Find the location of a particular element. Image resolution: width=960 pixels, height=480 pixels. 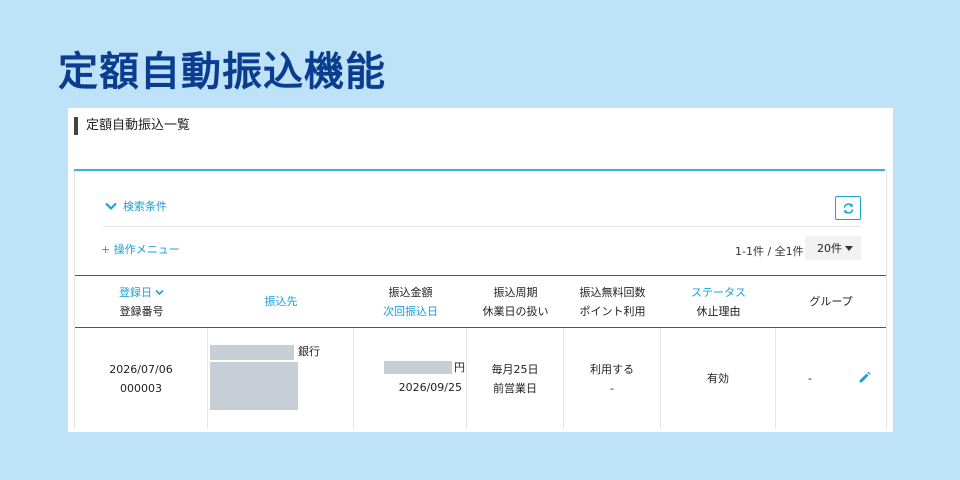

masked-amount is located at coordinates (418, 367).